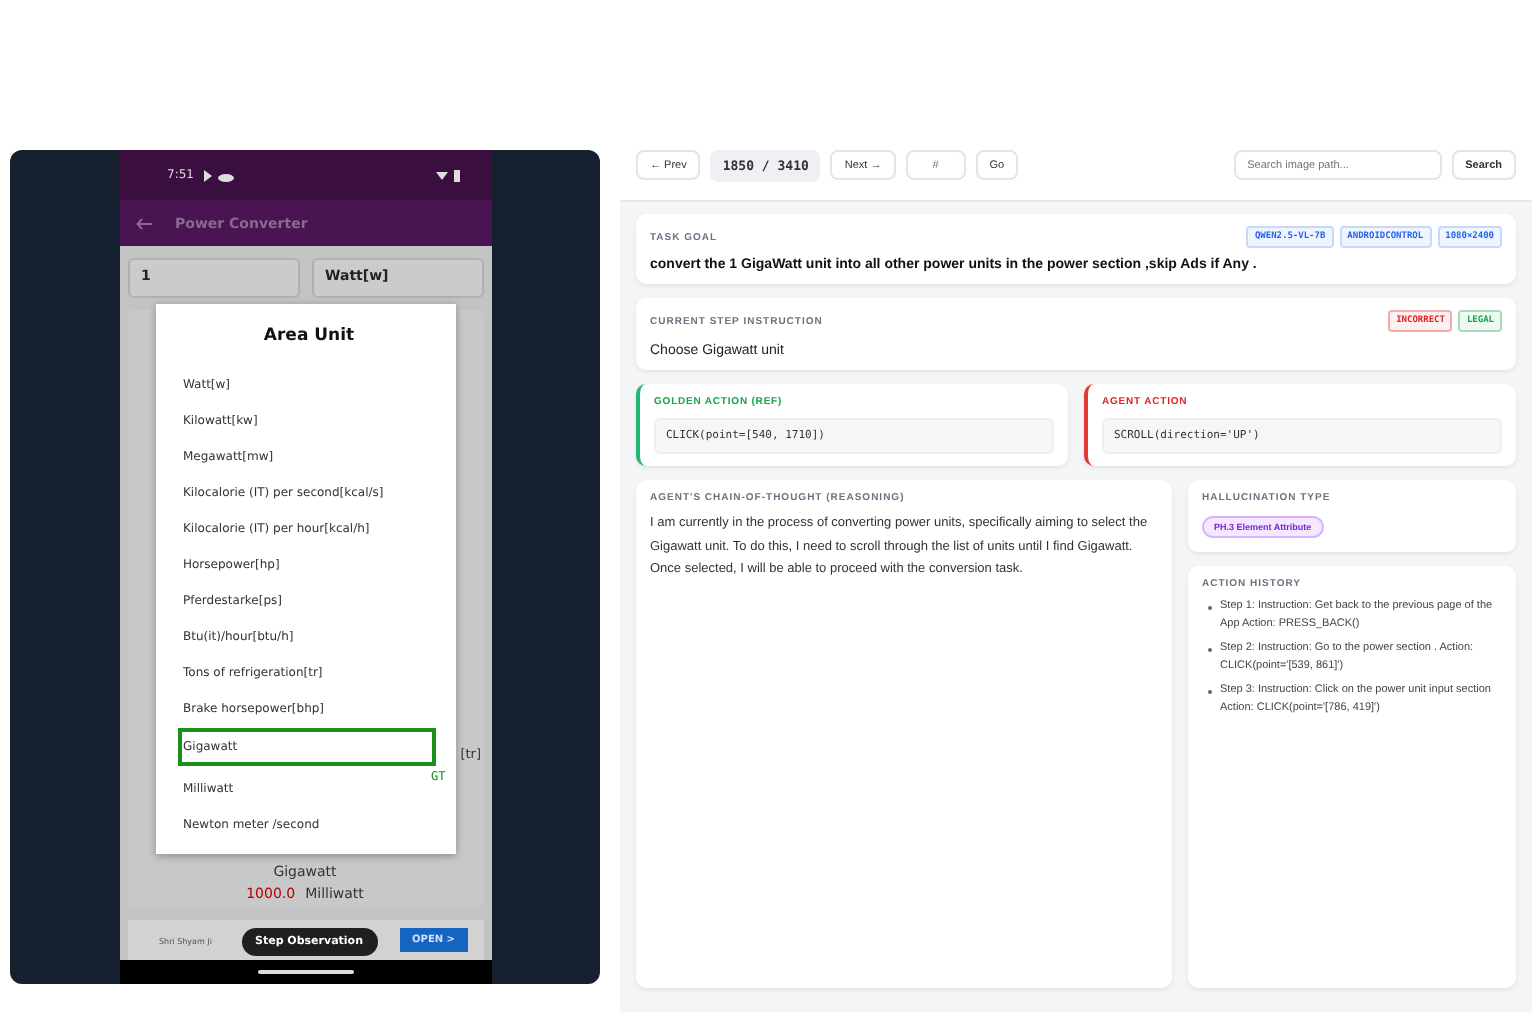  I want to click on battery-icon, so click(447, 175).